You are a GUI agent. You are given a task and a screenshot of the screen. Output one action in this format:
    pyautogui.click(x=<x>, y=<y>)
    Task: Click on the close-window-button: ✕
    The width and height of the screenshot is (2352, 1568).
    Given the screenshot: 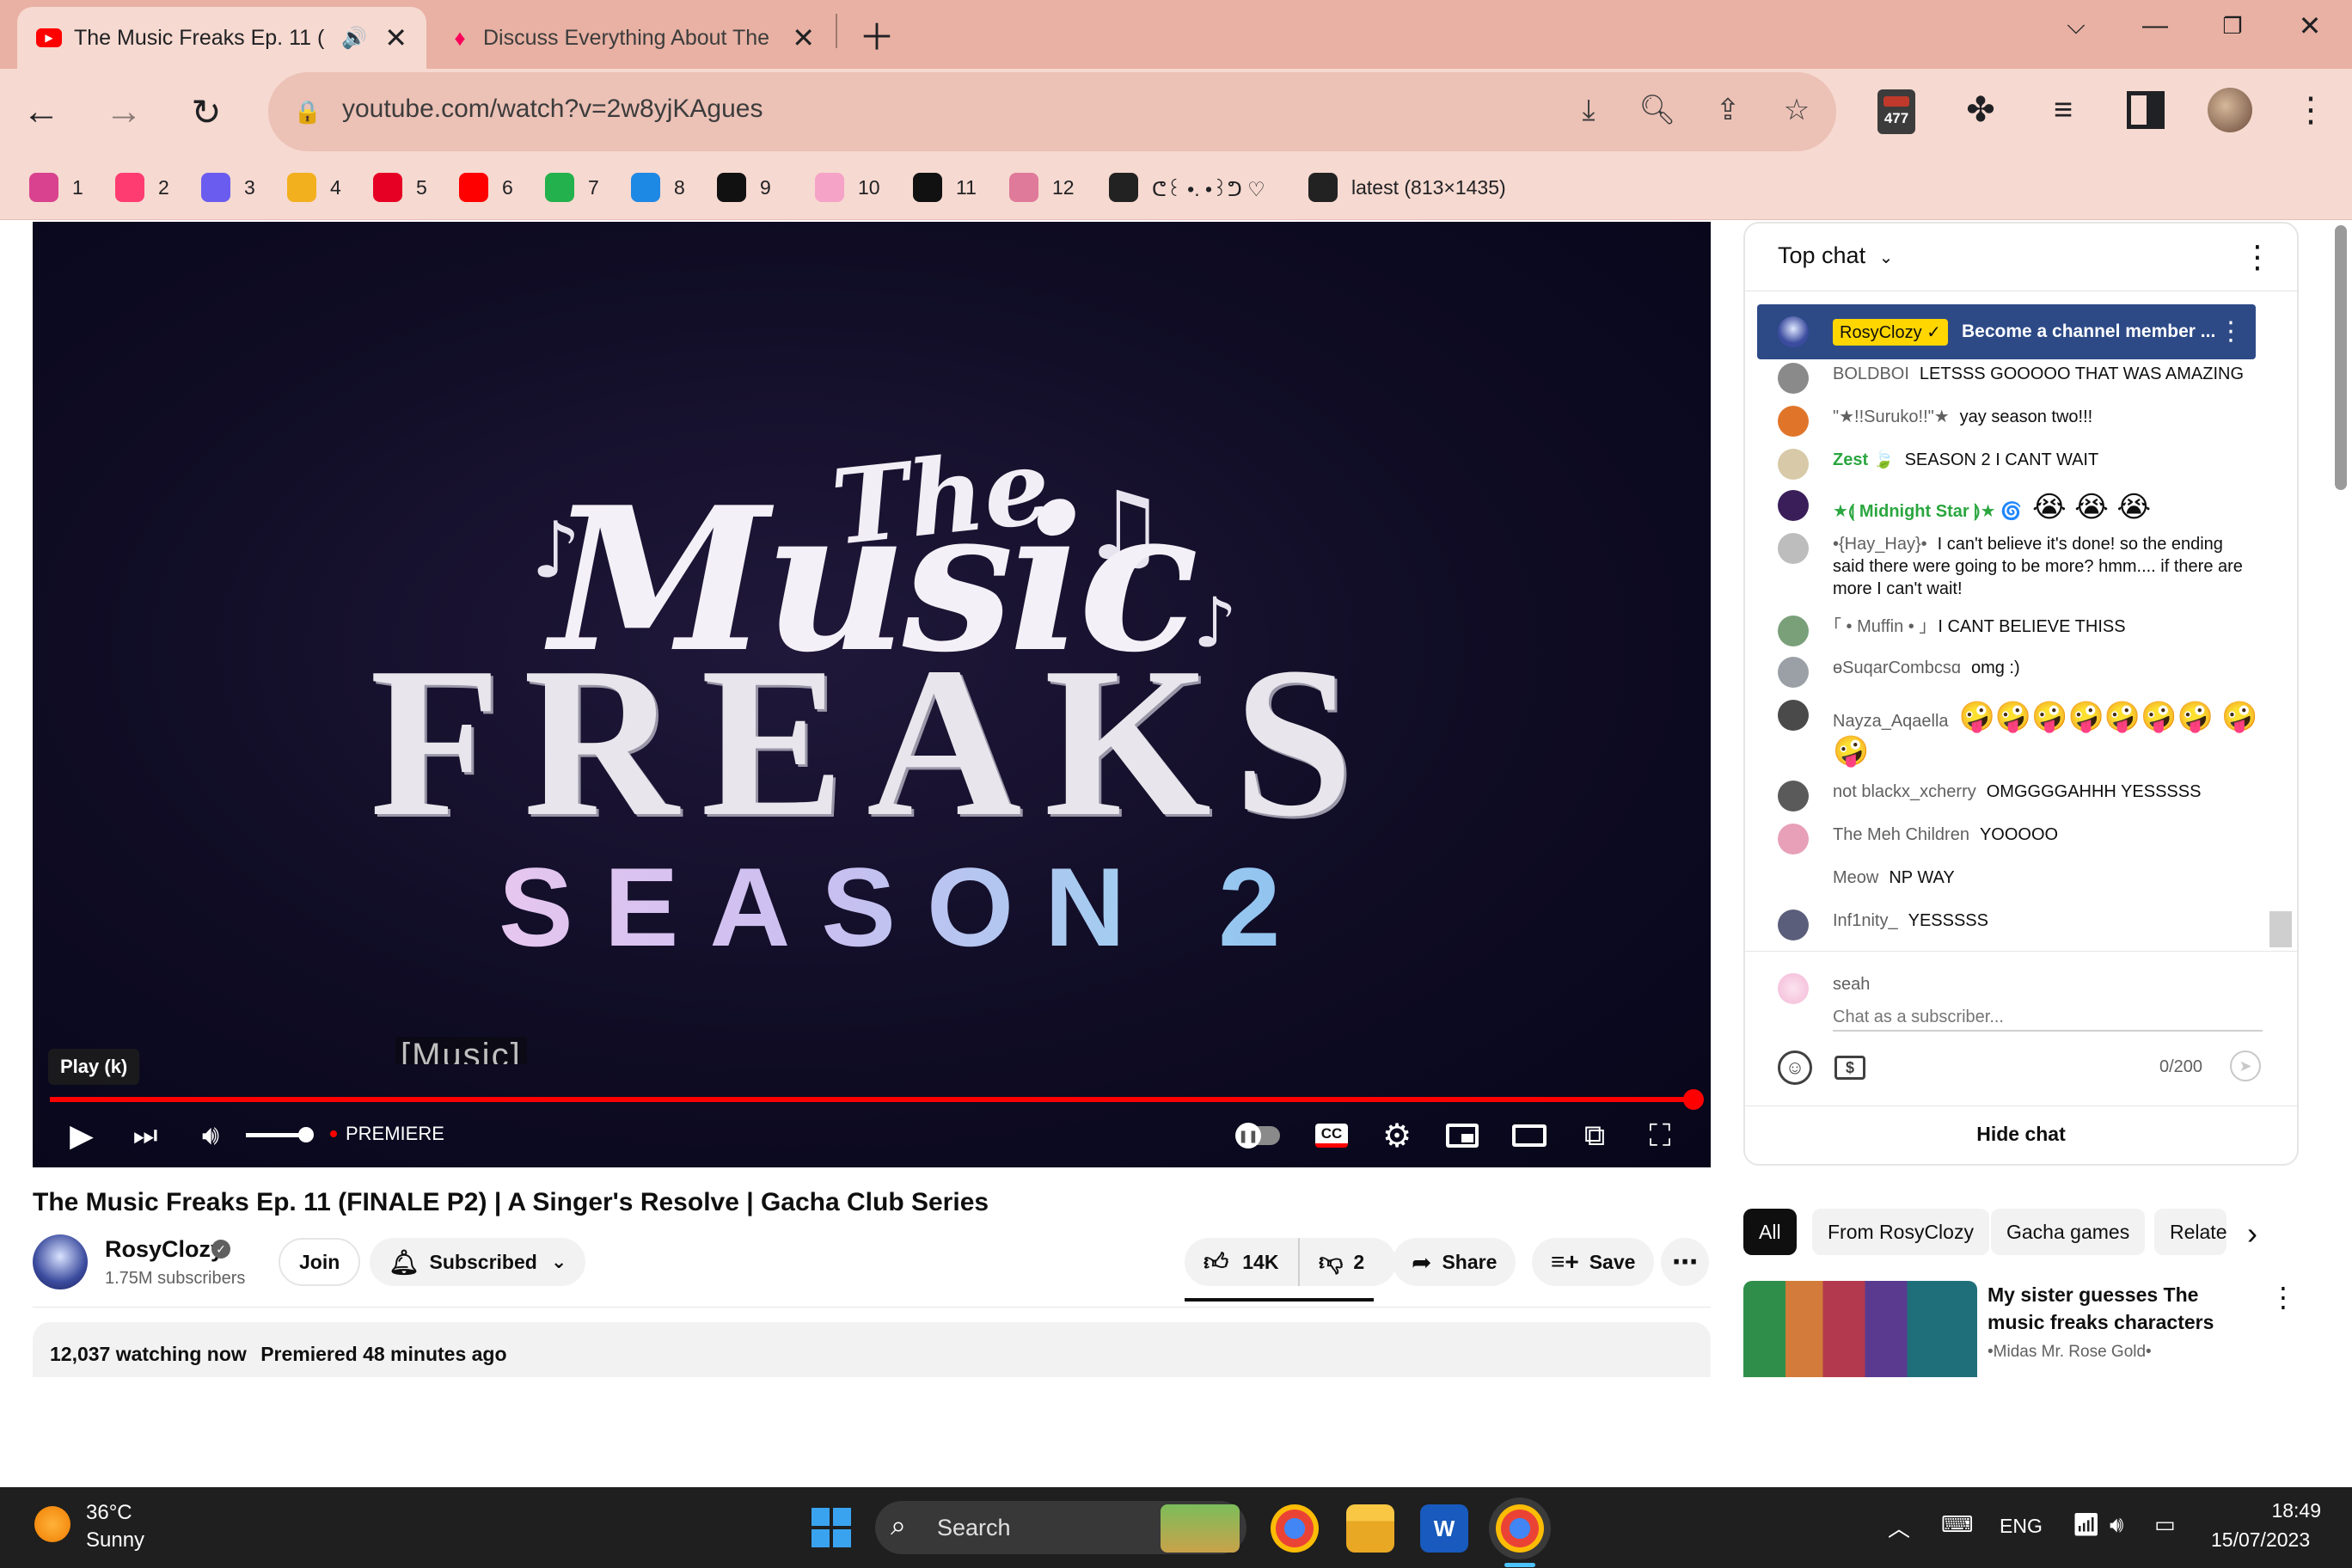 What is the action you would take?
    pyautogui.click(x=2310, y=26)
    